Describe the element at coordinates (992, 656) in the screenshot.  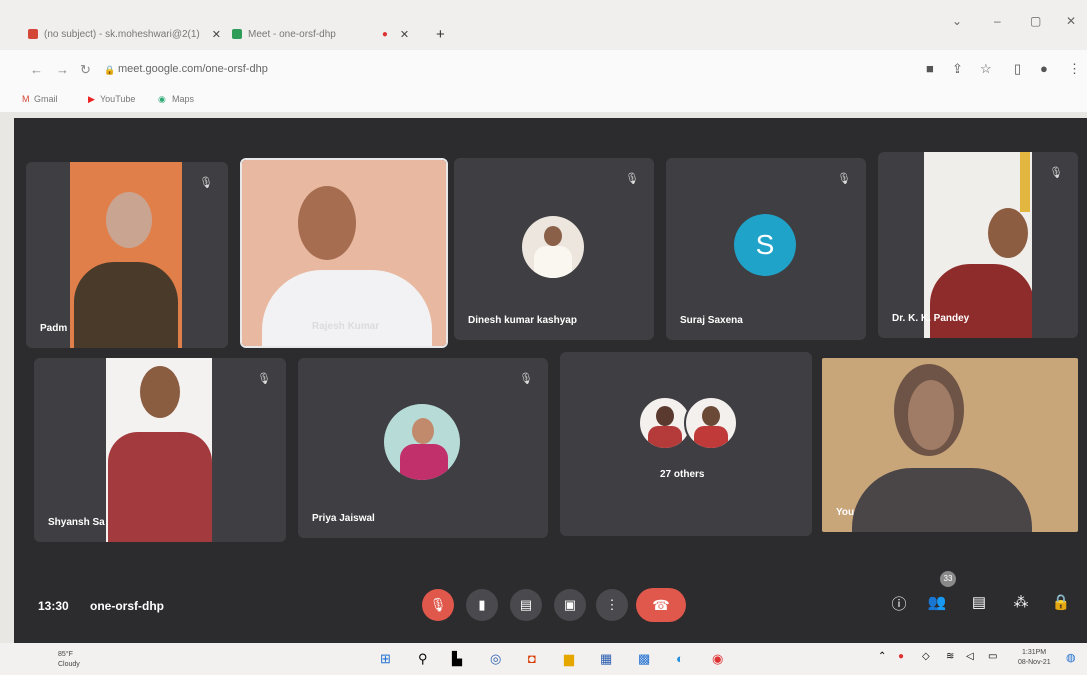
I see `battery-icon: ▭` at that location.